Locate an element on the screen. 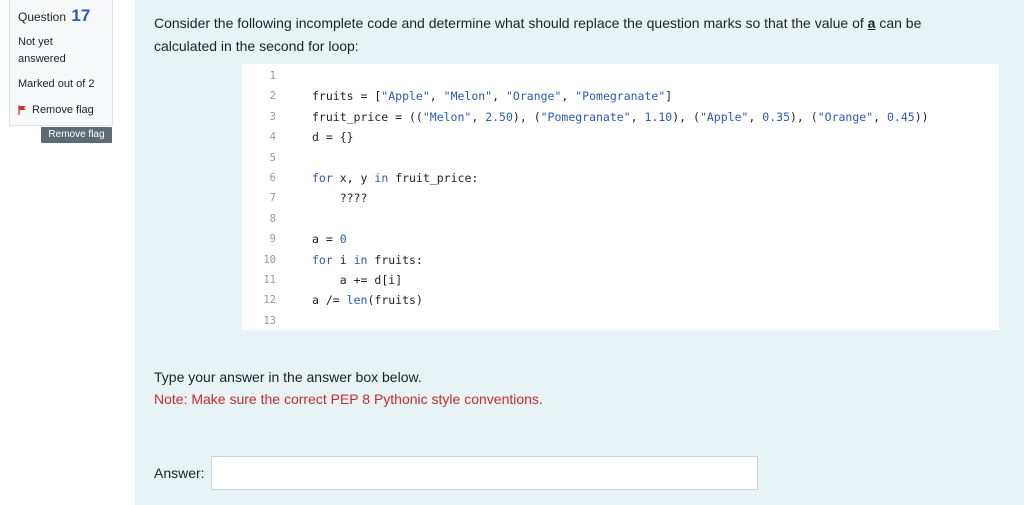 This screenshot has height=505, width=1024. code-line: a += d[i] is located at coordinates (371, 280).